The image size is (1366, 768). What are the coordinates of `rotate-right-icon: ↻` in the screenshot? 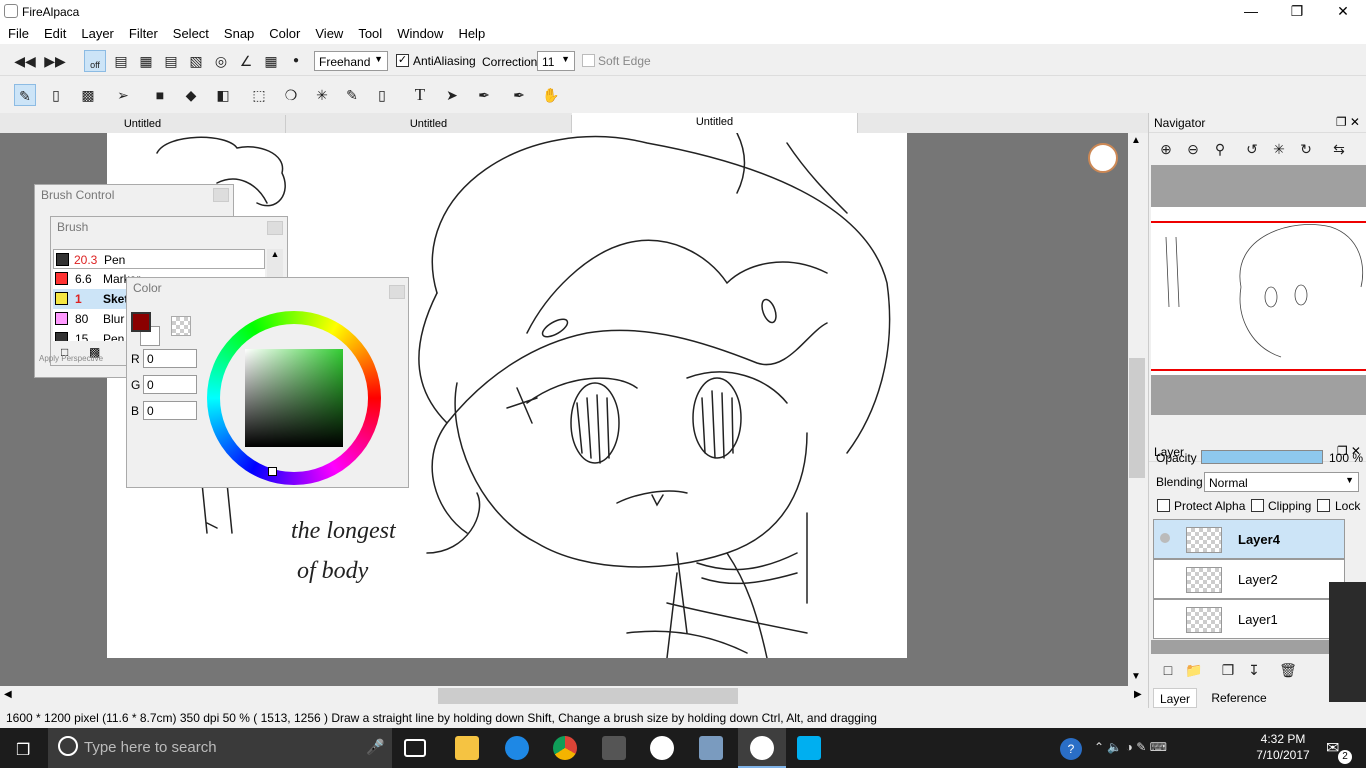 It's located at (1306, 149).